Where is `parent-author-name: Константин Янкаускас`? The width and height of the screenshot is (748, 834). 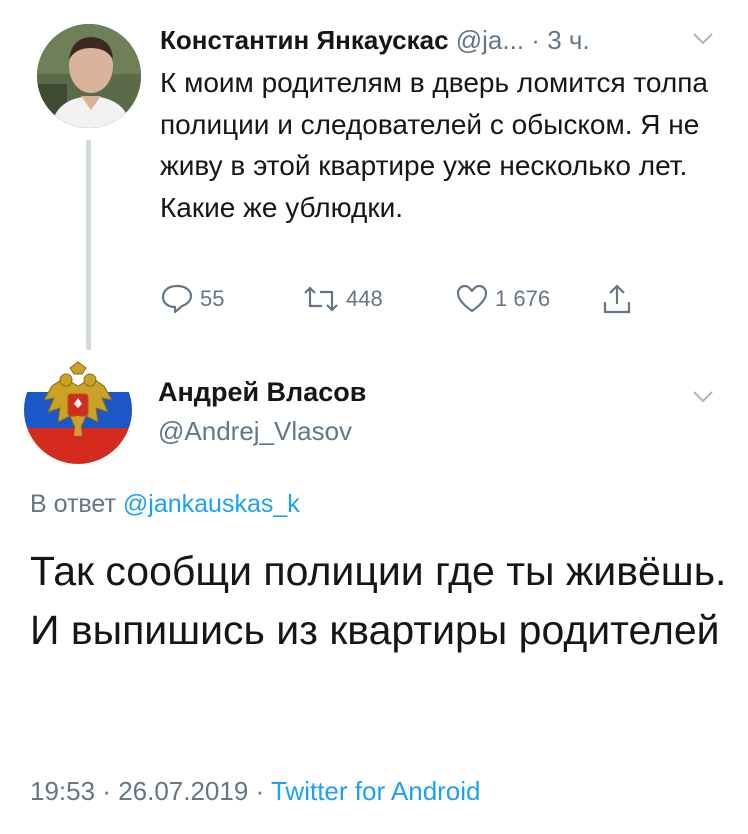
parent-author-name: Константин Янкаускас is located at coordinates (304, 40).